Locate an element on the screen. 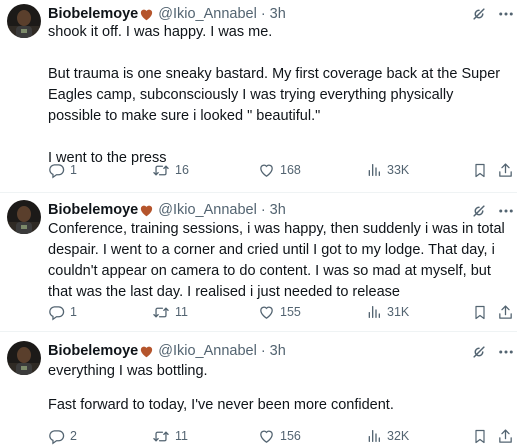  like-button: 155 is located at coordinates (279, 312).